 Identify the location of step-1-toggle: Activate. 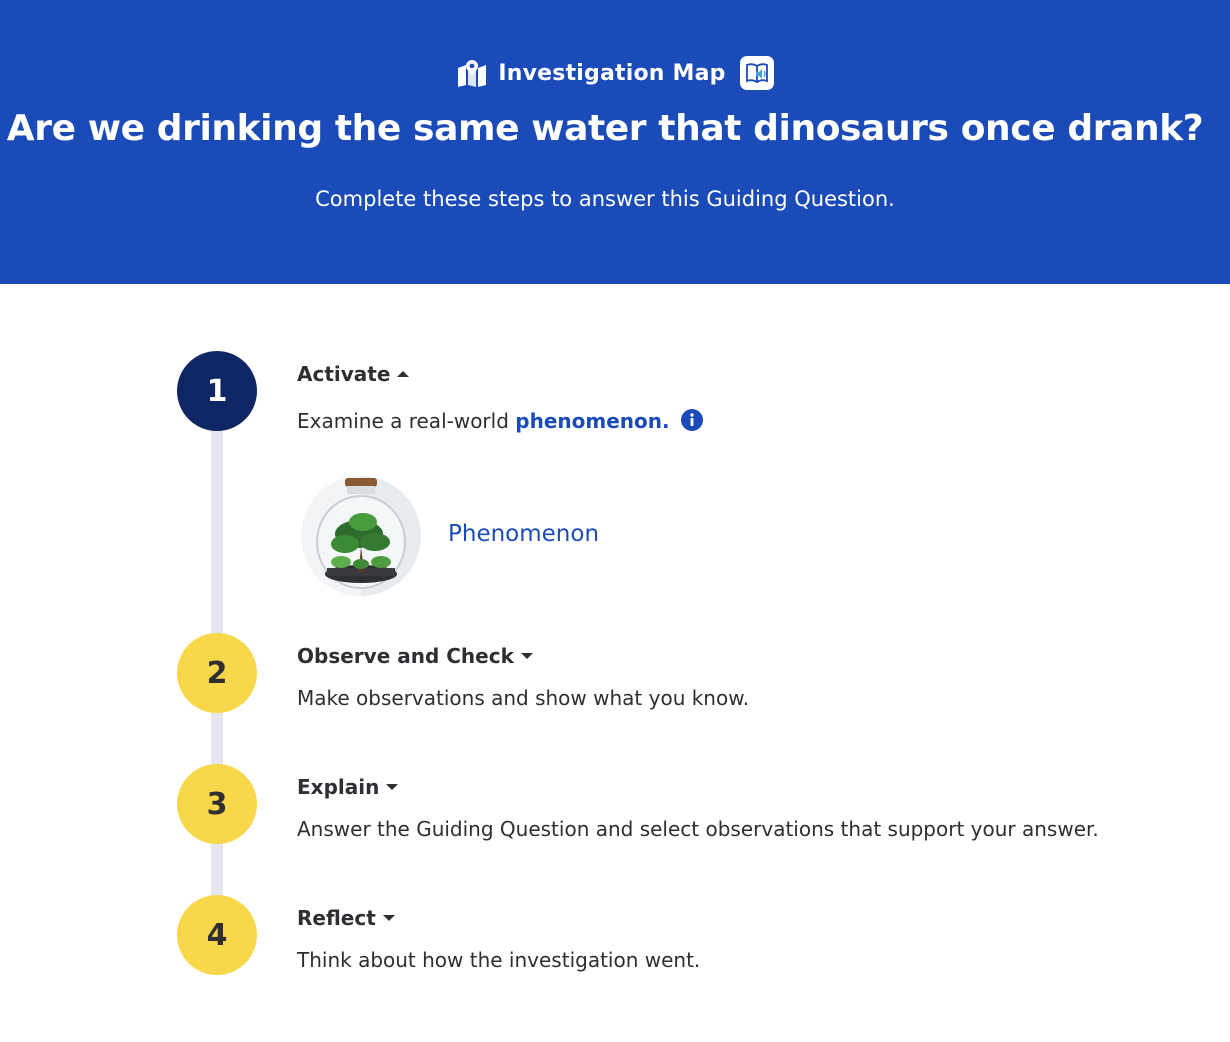
(353, 374).